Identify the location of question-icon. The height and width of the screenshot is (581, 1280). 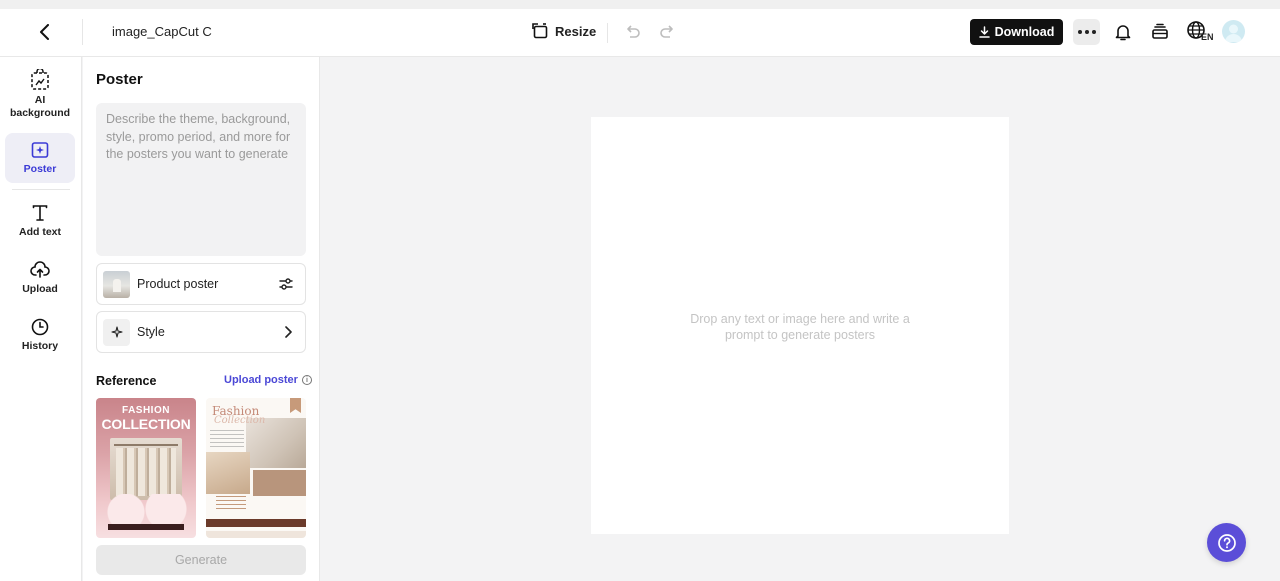
(1226, 542).